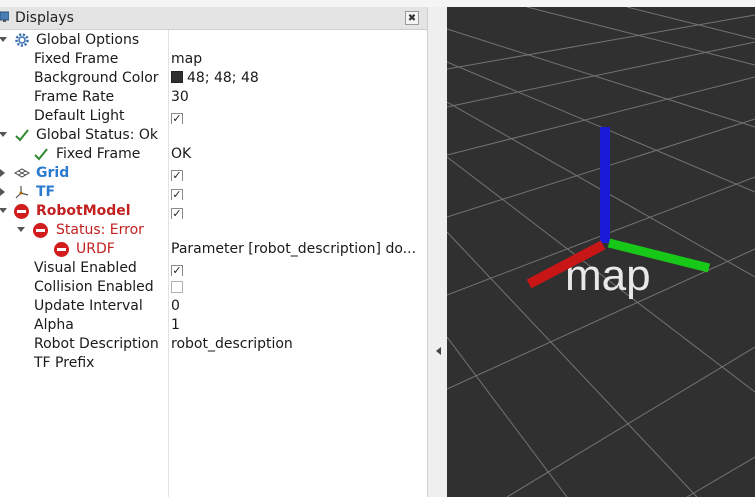  What do you see at coordinates (96, 344) in the screenshot?
I see `tree-label: Robot Description` at bounding box center [96, 344].